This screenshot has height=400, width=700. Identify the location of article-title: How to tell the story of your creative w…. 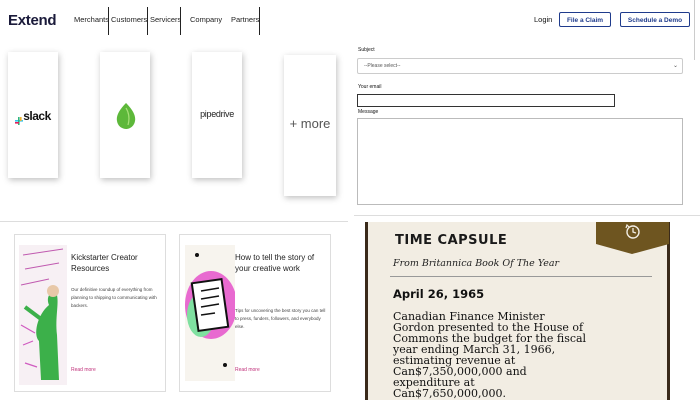
(281, 263).